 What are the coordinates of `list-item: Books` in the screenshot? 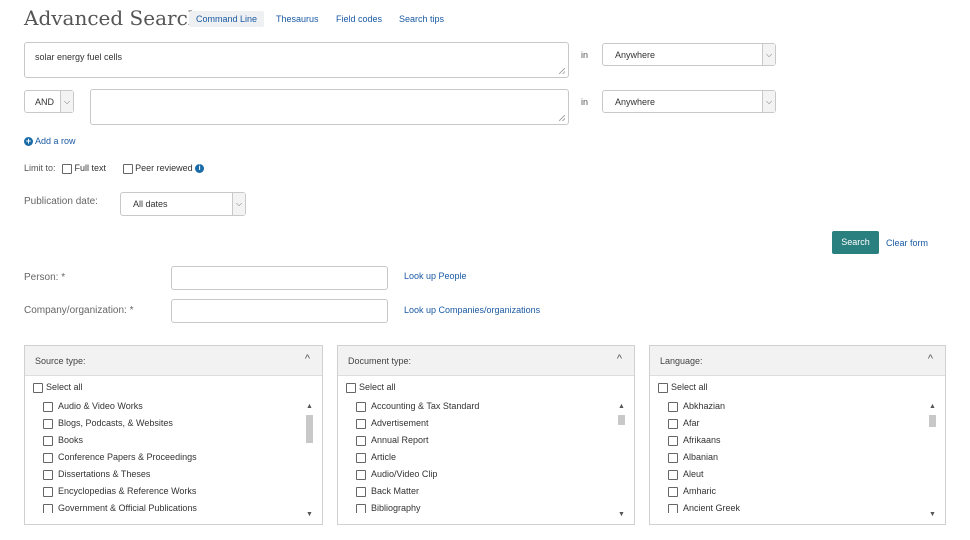 It's located at (172, 443).